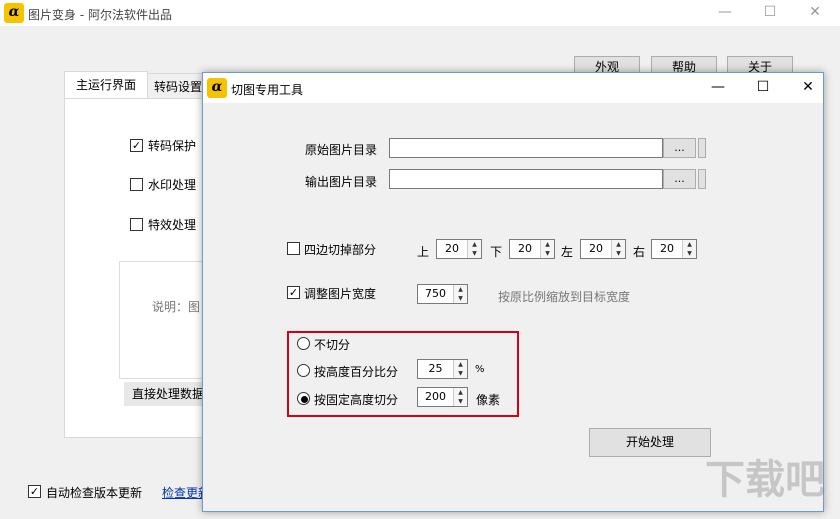 The height and width of the screenshot is (519, 840). Describe the element at coordinates (164, 320) in the screenshot. I see `description-box` at that location.